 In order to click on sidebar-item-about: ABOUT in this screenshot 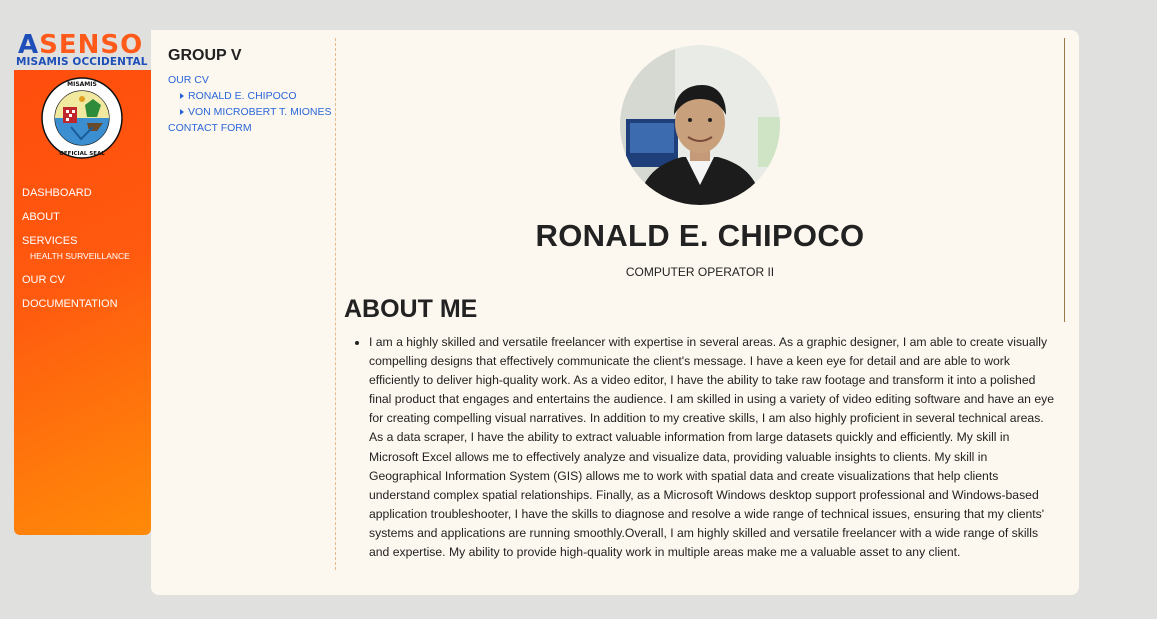, I will do `click(76, 217)`.